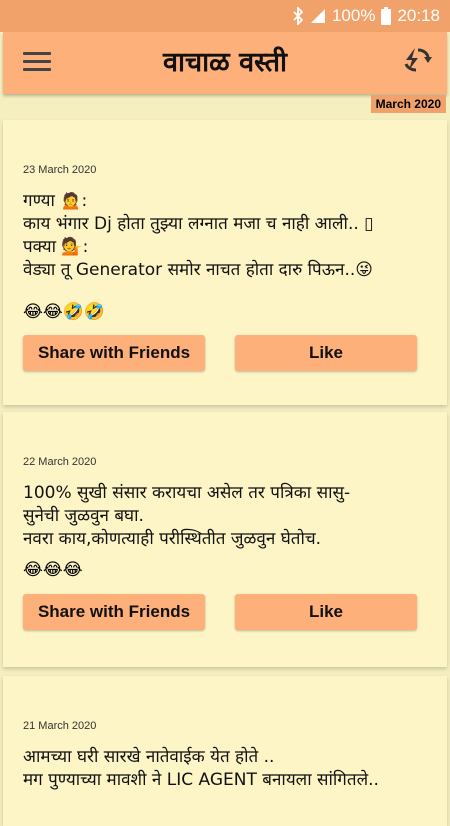 The image size is (450, 826). Describe the element at coordinates (64, 312) in the screenshot. I see `post-emojis: 😂😂🤣🤣` at that location.